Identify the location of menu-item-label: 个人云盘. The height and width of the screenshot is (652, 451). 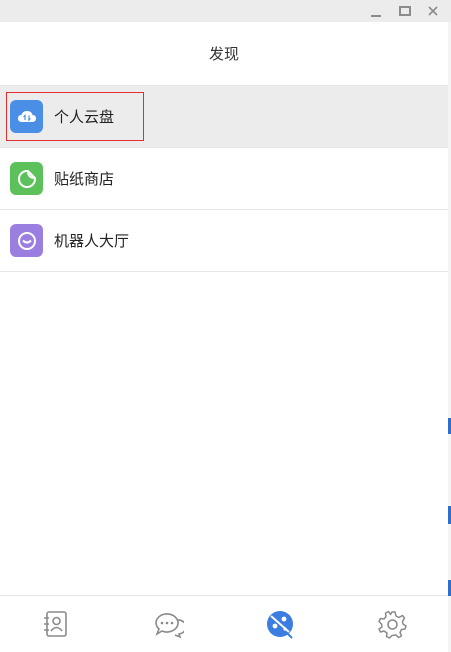
(84, 117).